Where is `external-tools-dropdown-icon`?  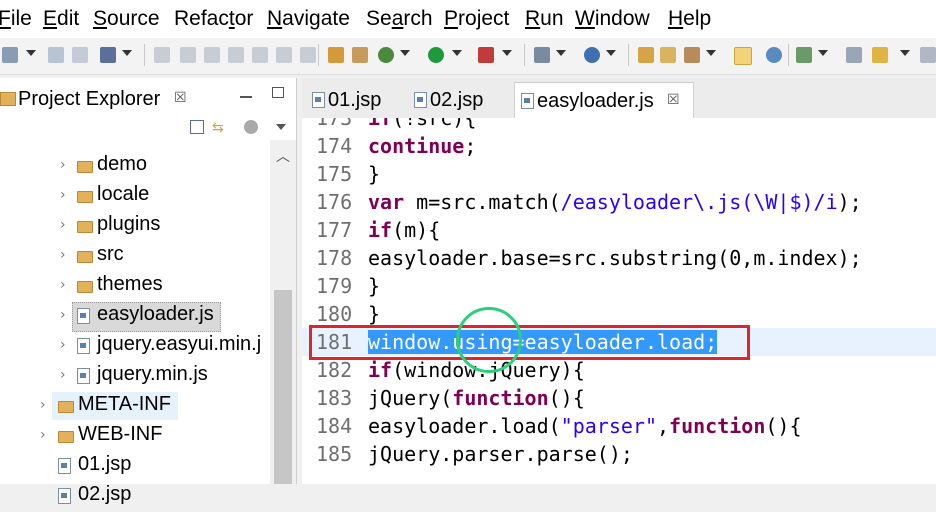
external-tools-dropdown-icon is located at coordinates (507, 53).